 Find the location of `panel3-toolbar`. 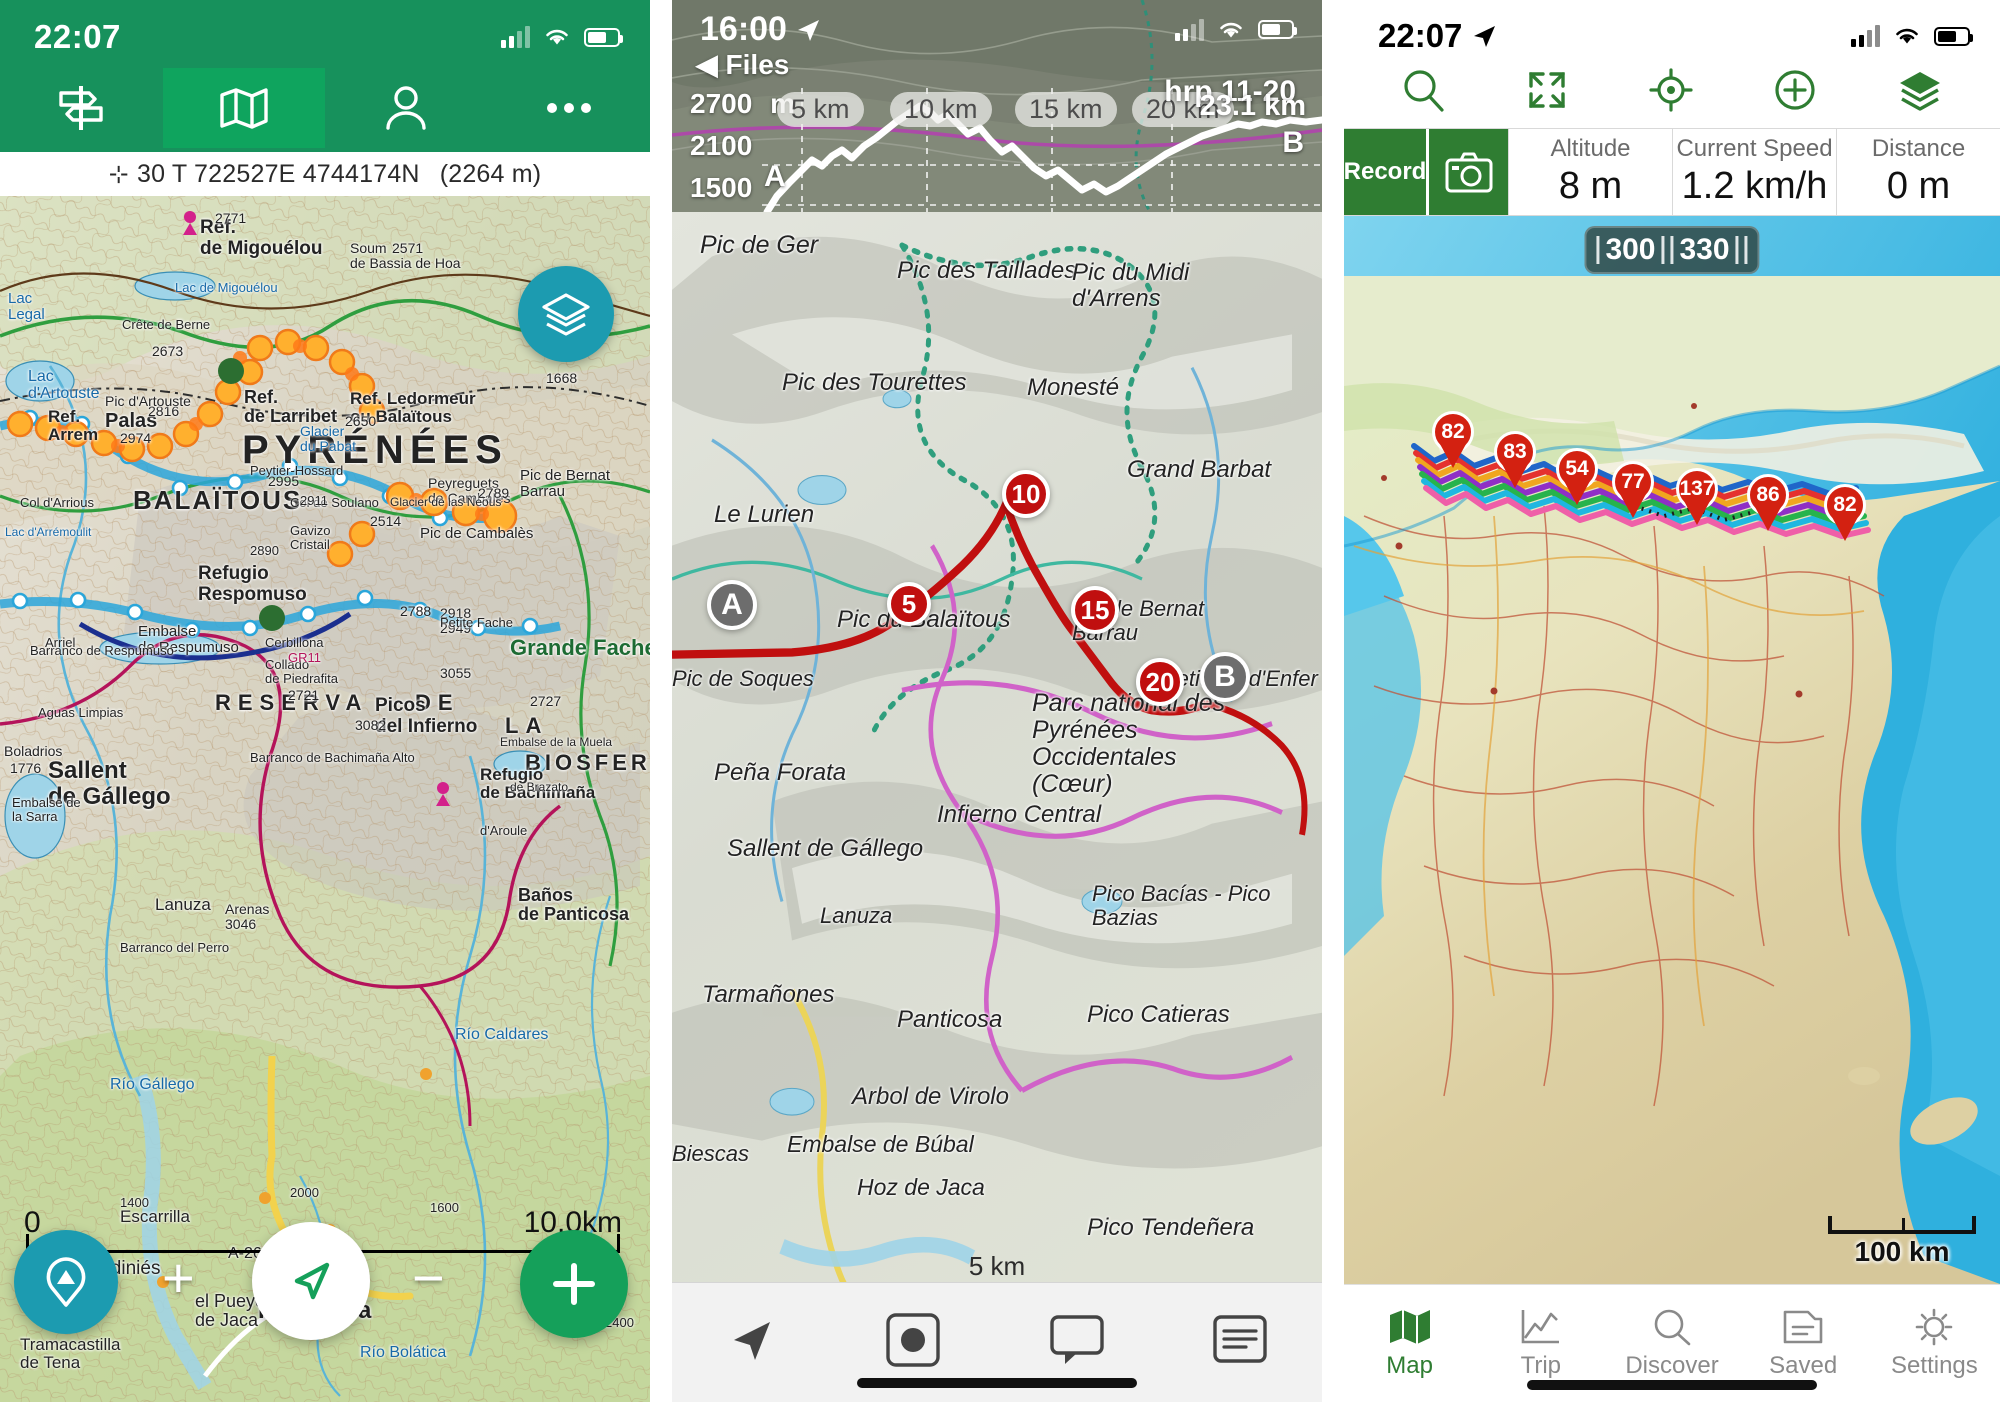

panel3-toolbar is located at coordinates (1672, 92).